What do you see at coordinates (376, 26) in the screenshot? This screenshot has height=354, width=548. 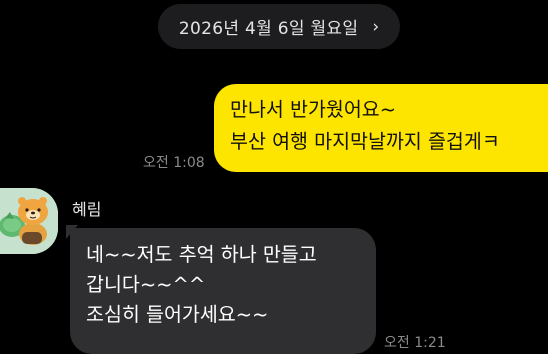 I see `chevron-right-icon: ›` at bounding box center [376, 26].